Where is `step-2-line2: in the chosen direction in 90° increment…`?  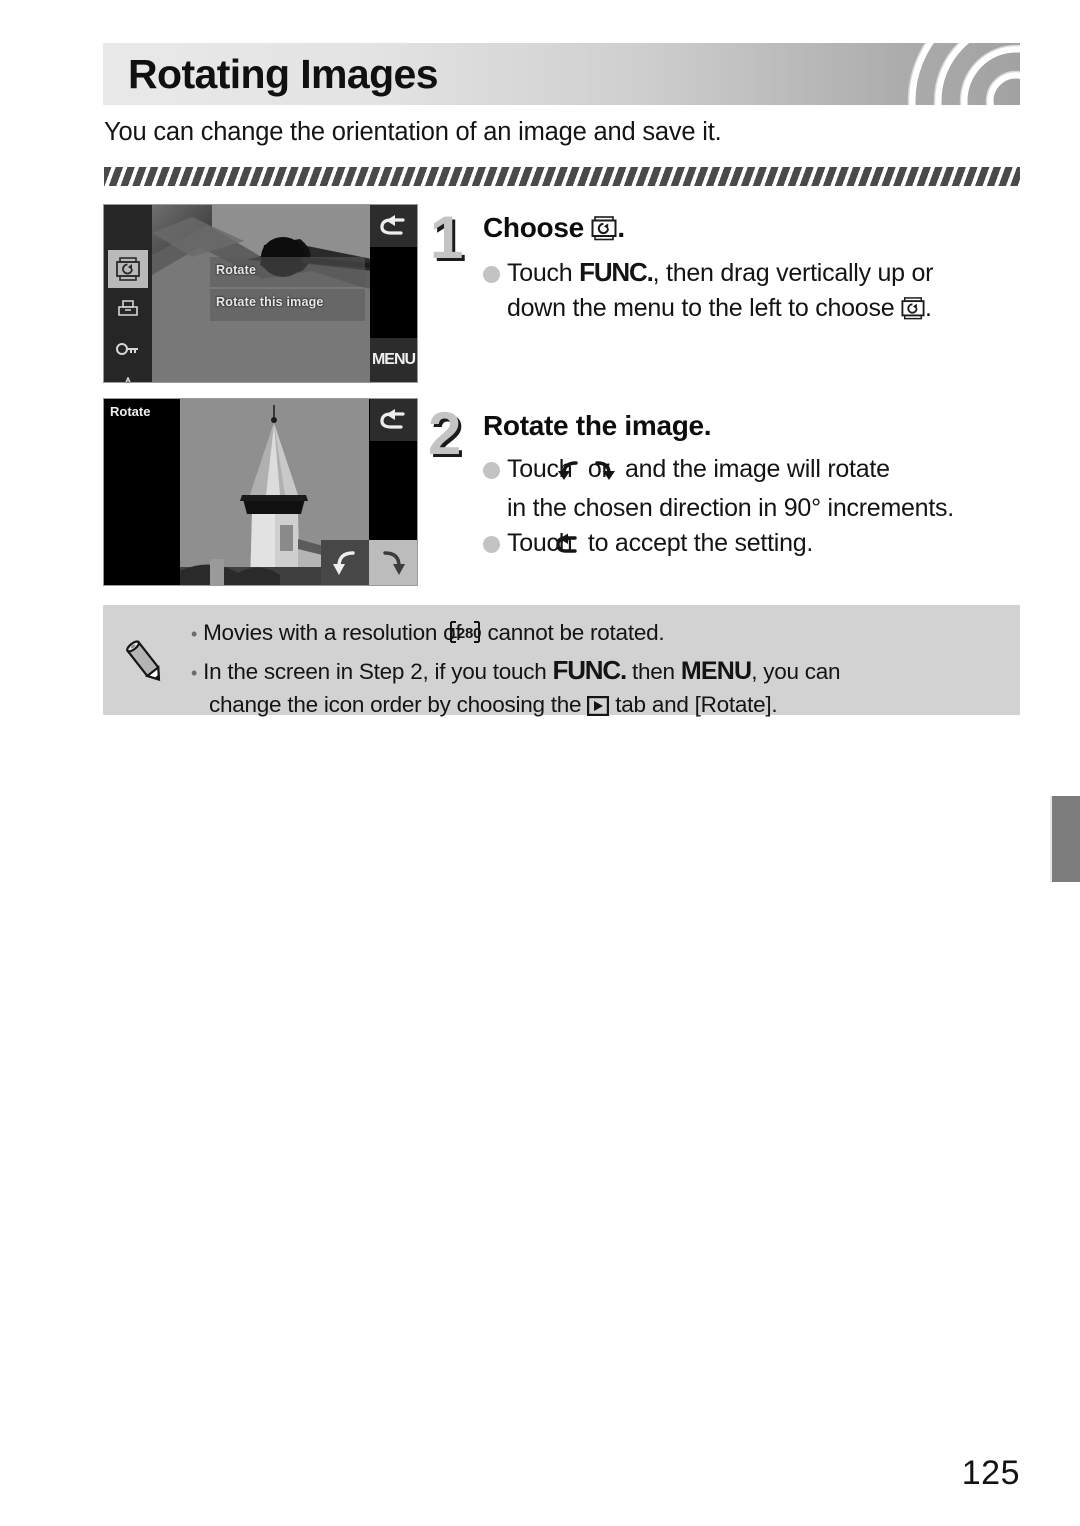 step-2-line2: in the chosen direction in 90° increment… is located at coordinates (730, 508).